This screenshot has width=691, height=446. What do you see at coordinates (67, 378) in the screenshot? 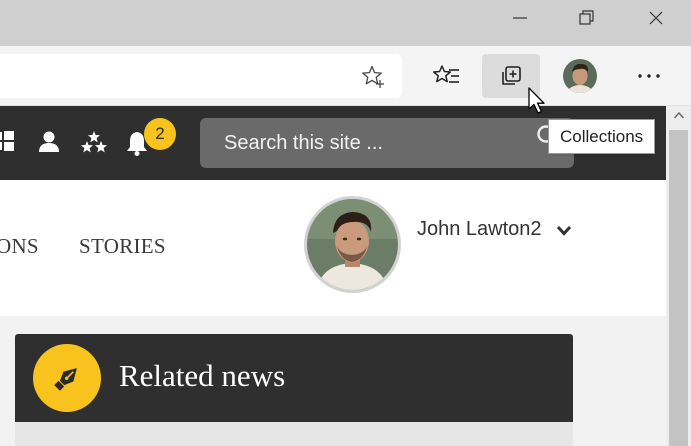
I see `fountain-pen-icon` at bounding box center [67, 378].